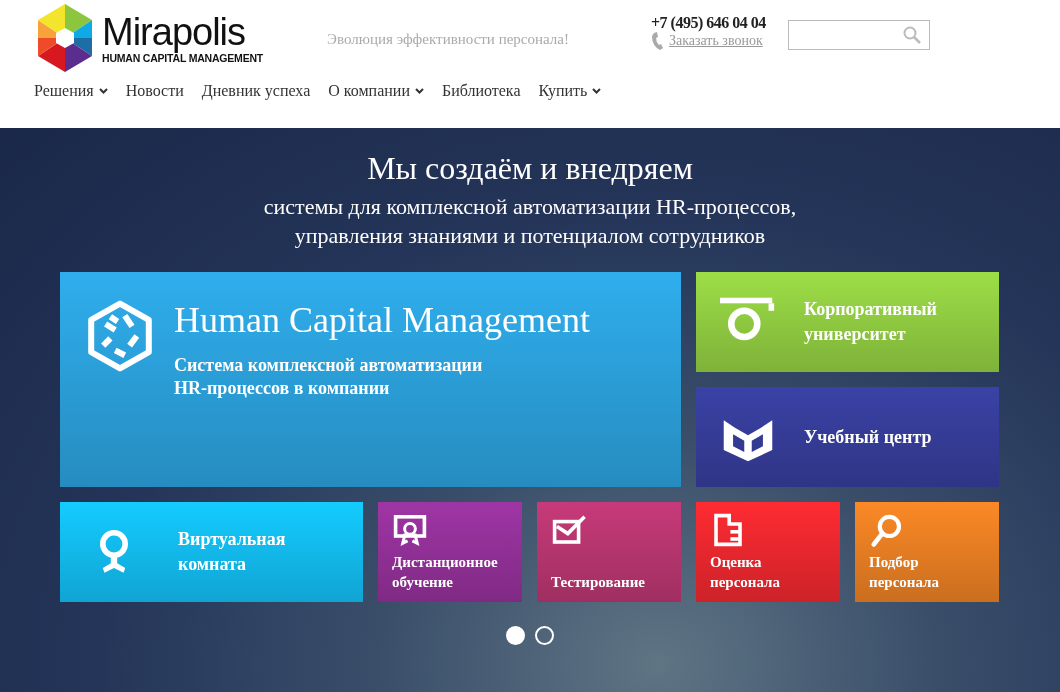 This screenshot has height=692, width=1060. What do you see at coordinates (570, 91) in the screenshot?
I see `nav-menu-item: Купить` at bounding box center [570, 91].